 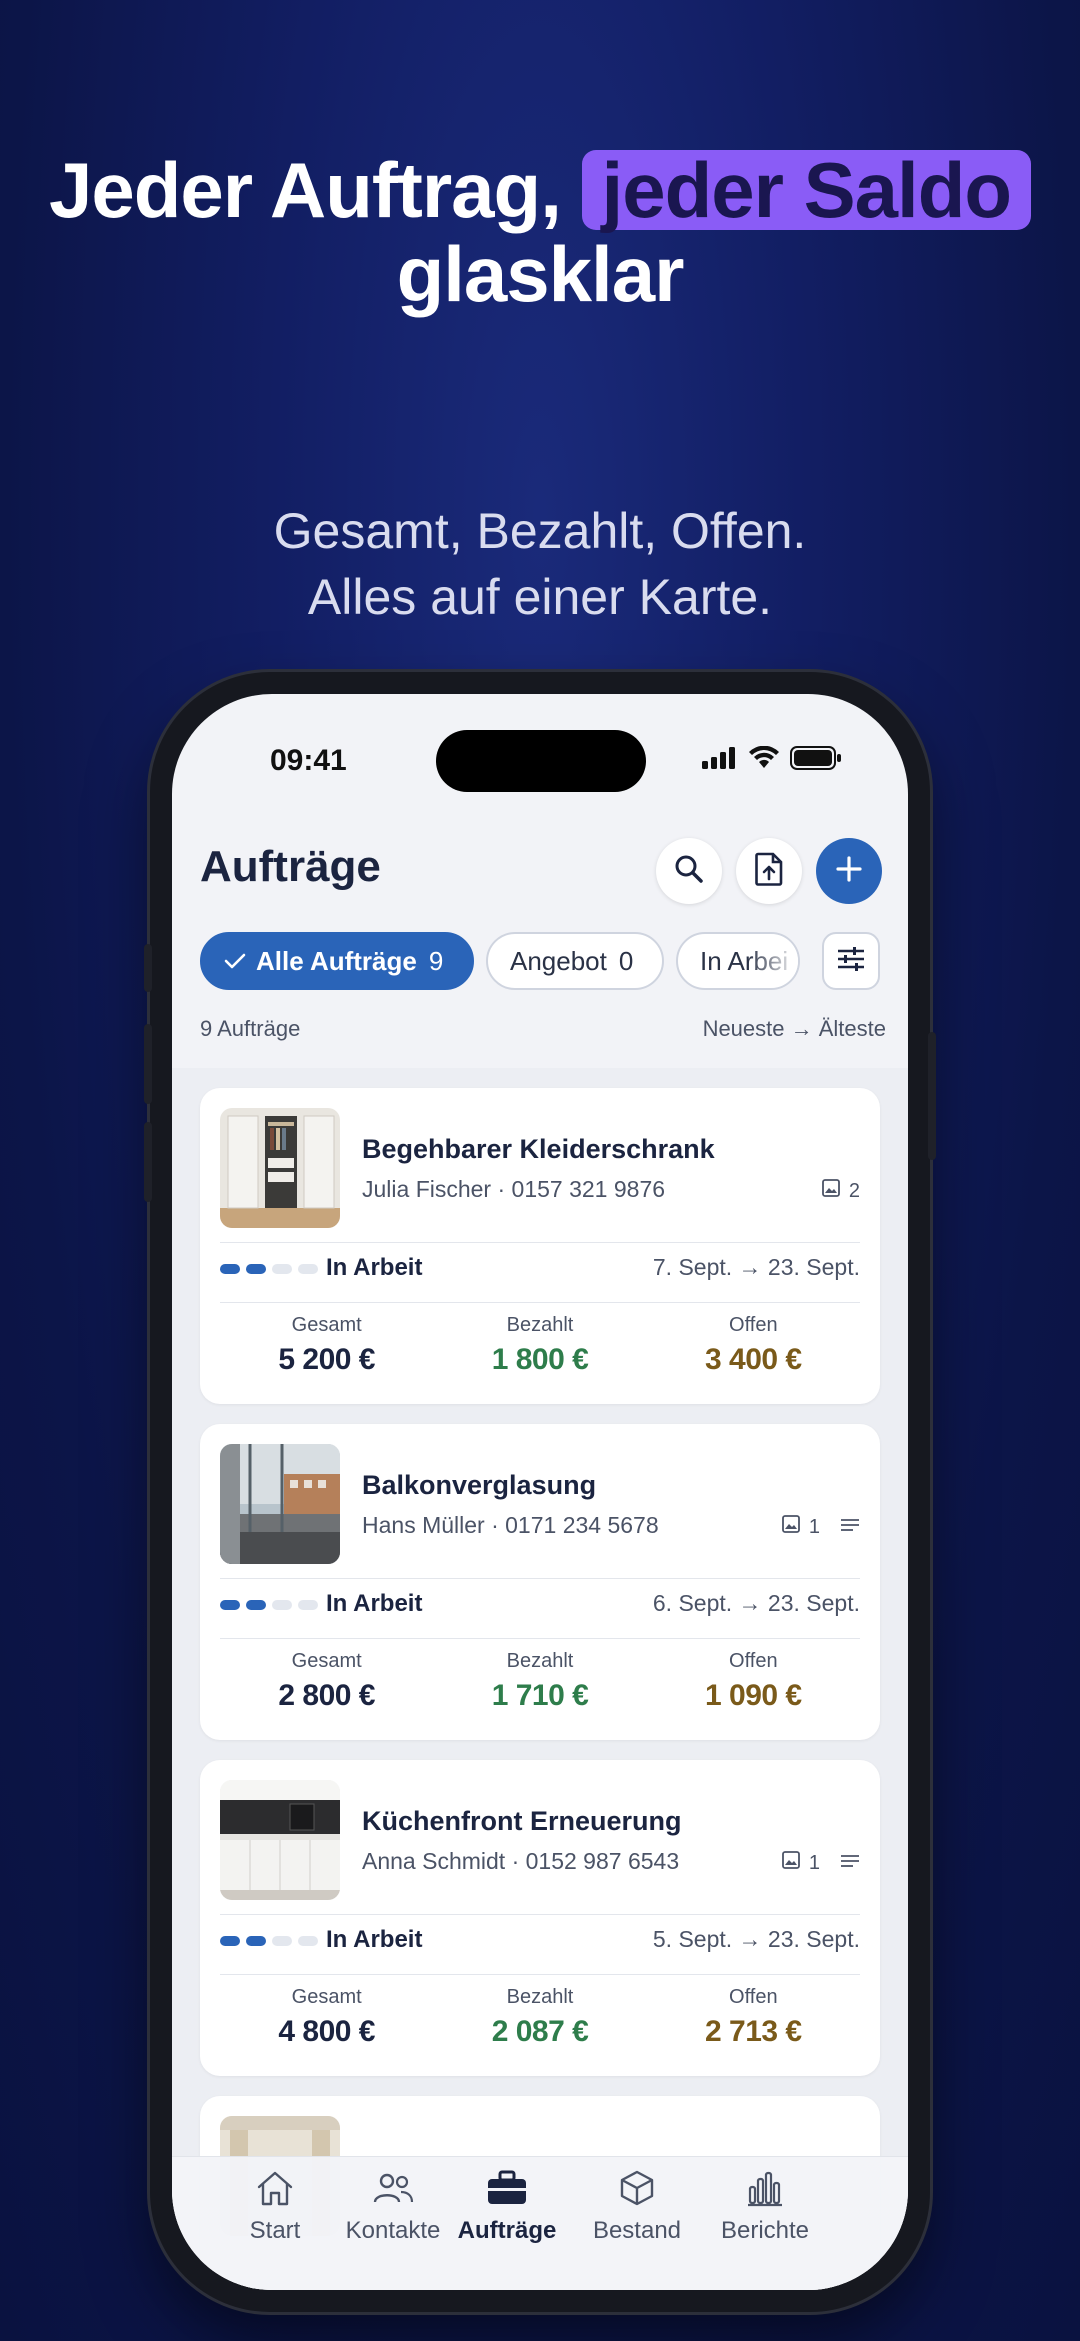 What do you see at coordinates (769, 871) in the screenshot?
I see `export-button` at bounding box center [769, 871].